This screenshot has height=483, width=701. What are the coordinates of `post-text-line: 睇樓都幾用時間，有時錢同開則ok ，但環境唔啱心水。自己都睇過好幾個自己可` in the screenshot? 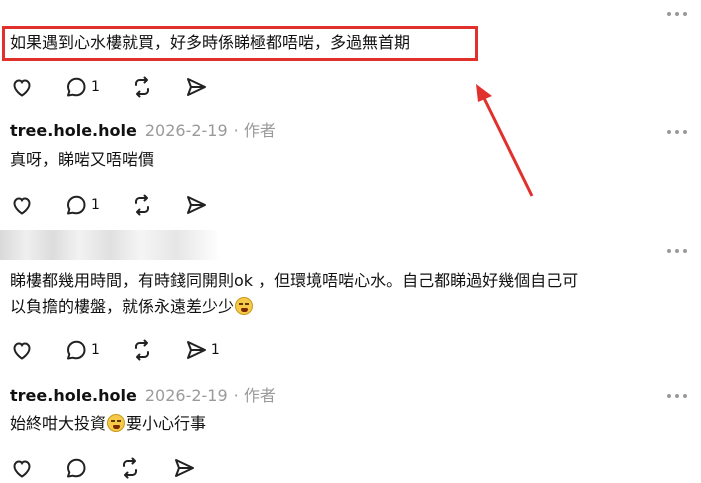 It's located at (294, 280).